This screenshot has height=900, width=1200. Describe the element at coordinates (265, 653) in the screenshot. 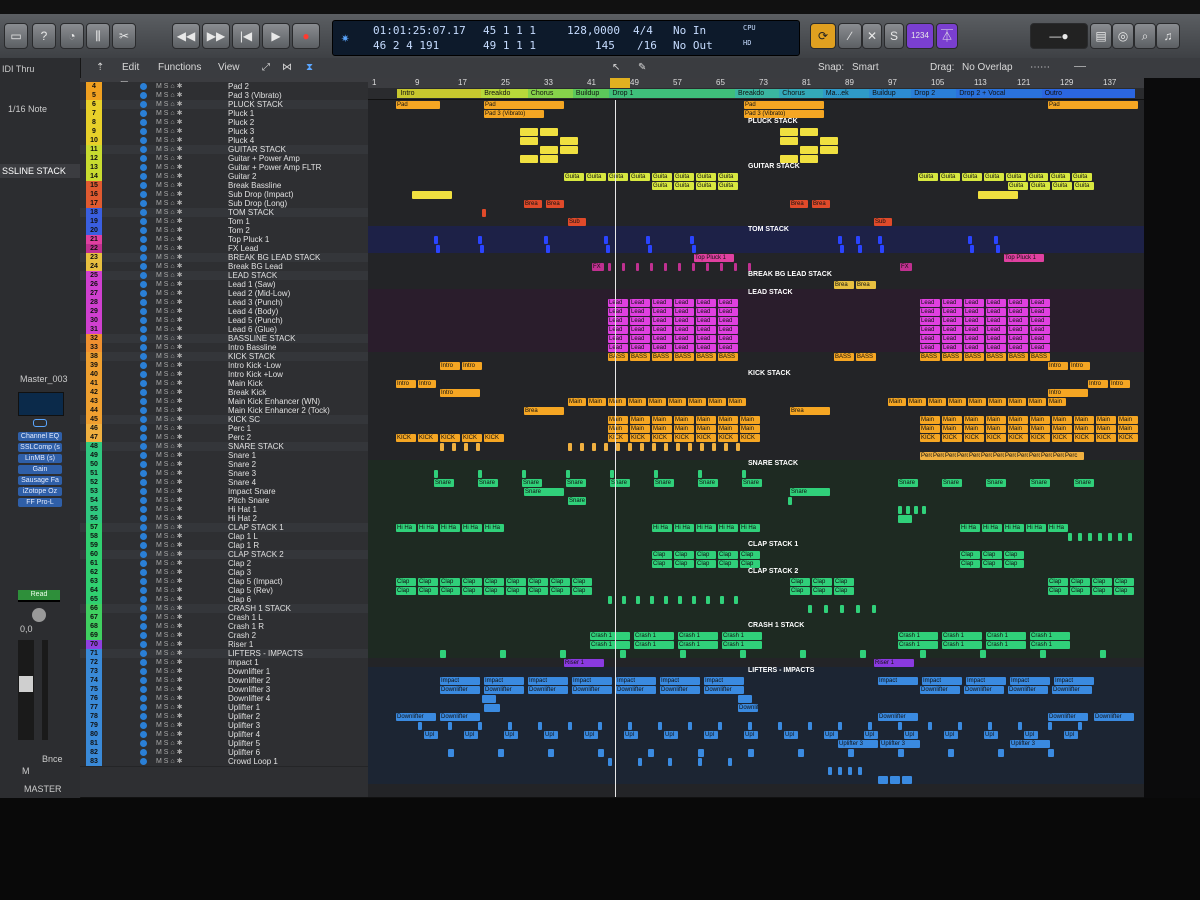

I see `track-name: LIFTERS - IMPACTS` at that location.